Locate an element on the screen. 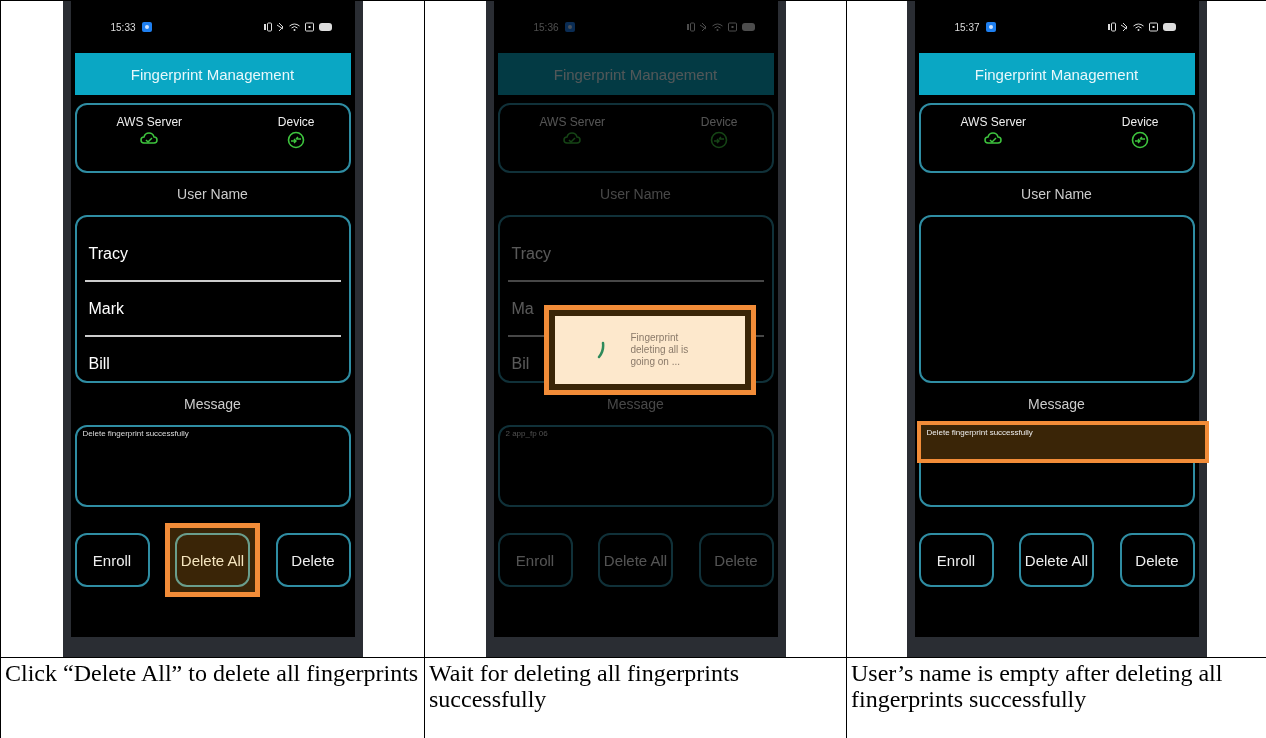 The height and width of the screenshot is (738, 1266). caption-text: Click “Delete All” to delete all fingerprints is located at coordinates (213, 698).